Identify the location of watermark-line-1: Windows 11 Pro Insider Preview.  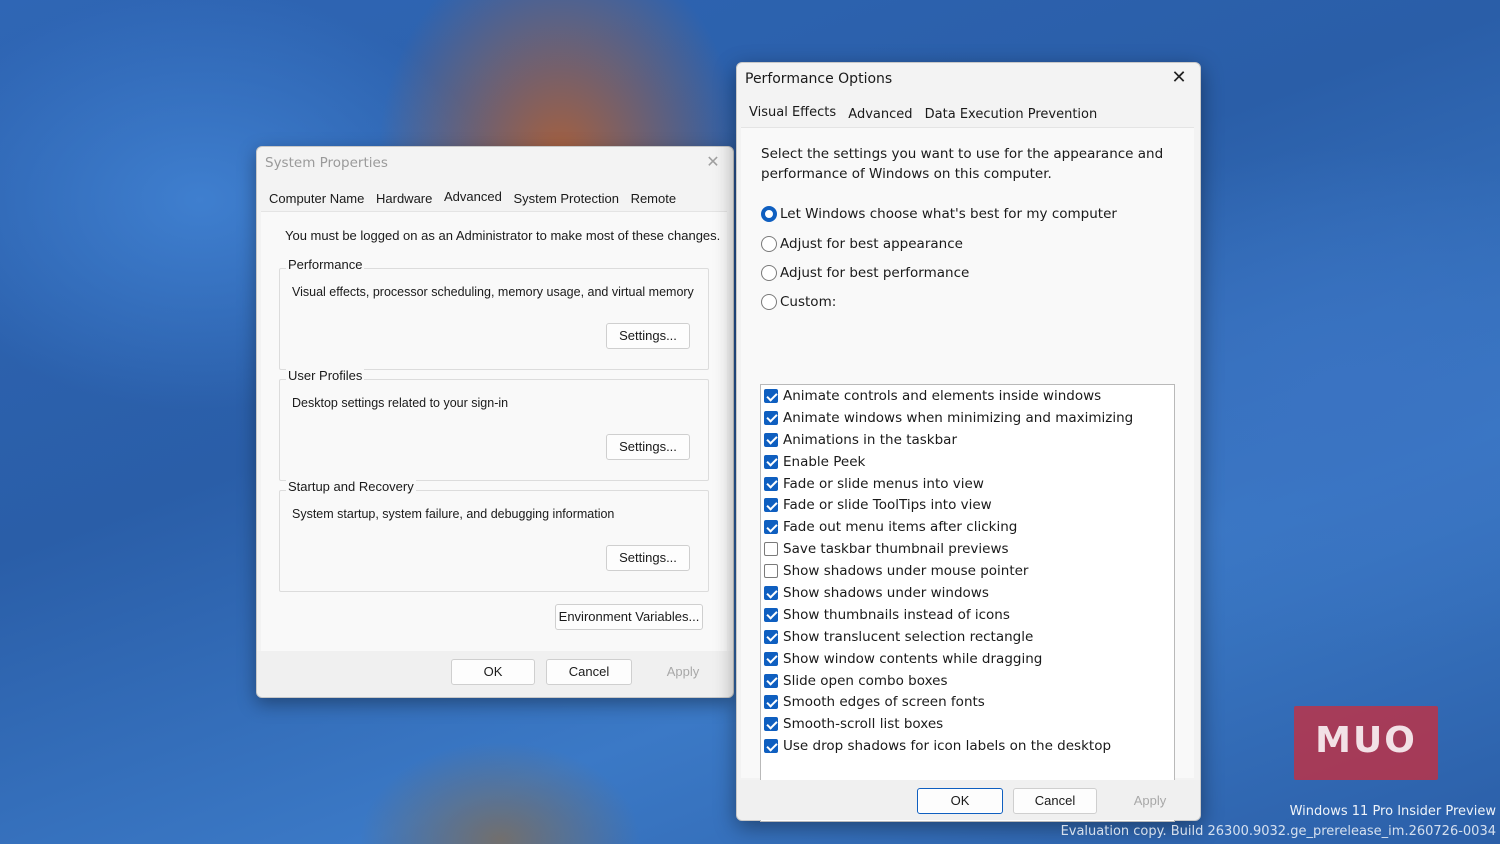
(1392, 811).